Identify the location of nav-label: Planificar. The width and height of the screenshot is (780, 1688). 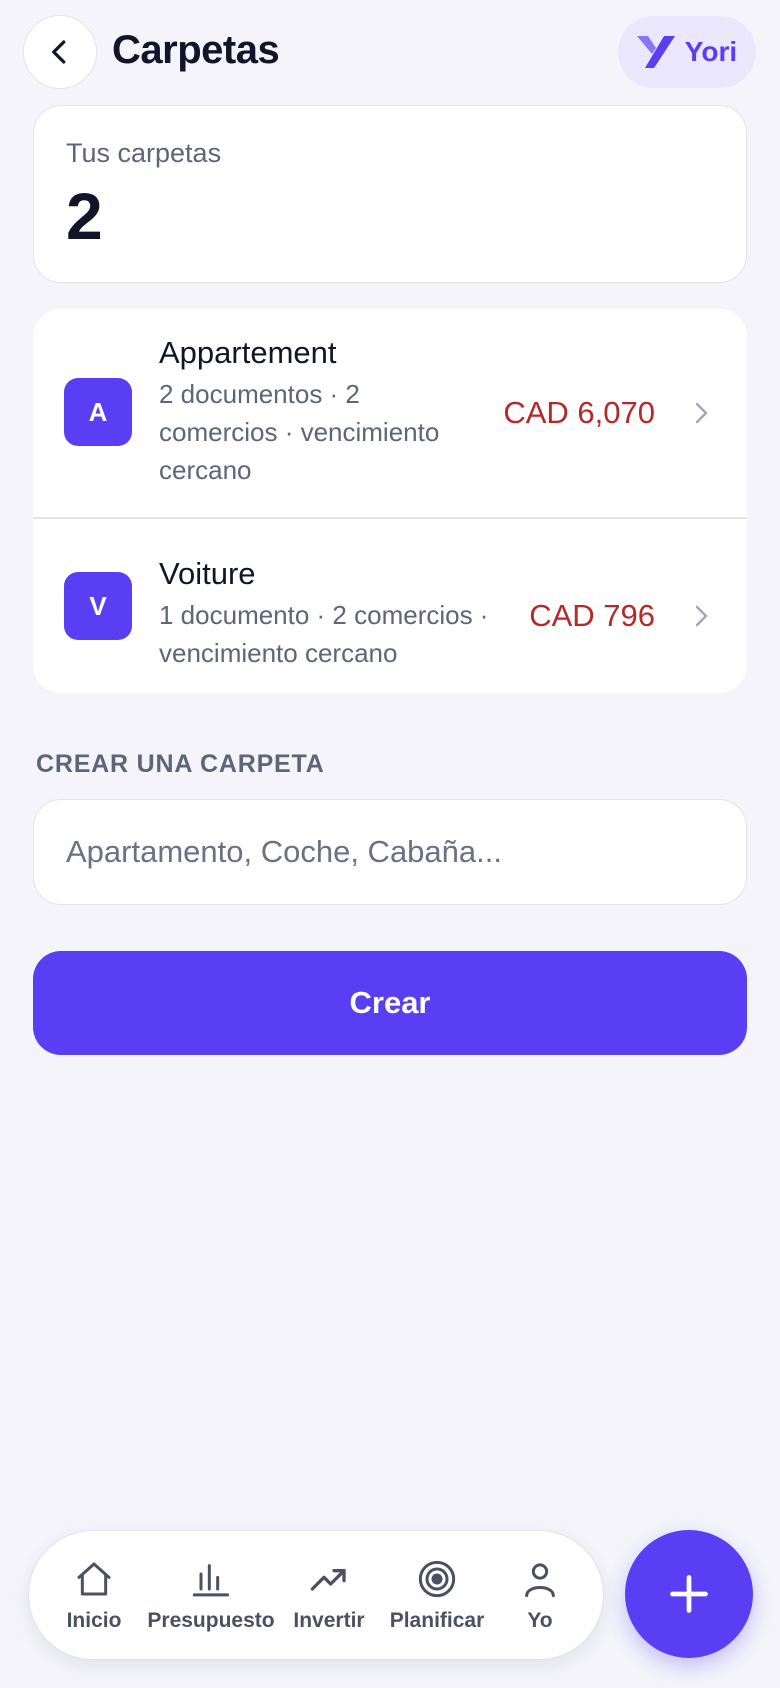
(437, 1620).